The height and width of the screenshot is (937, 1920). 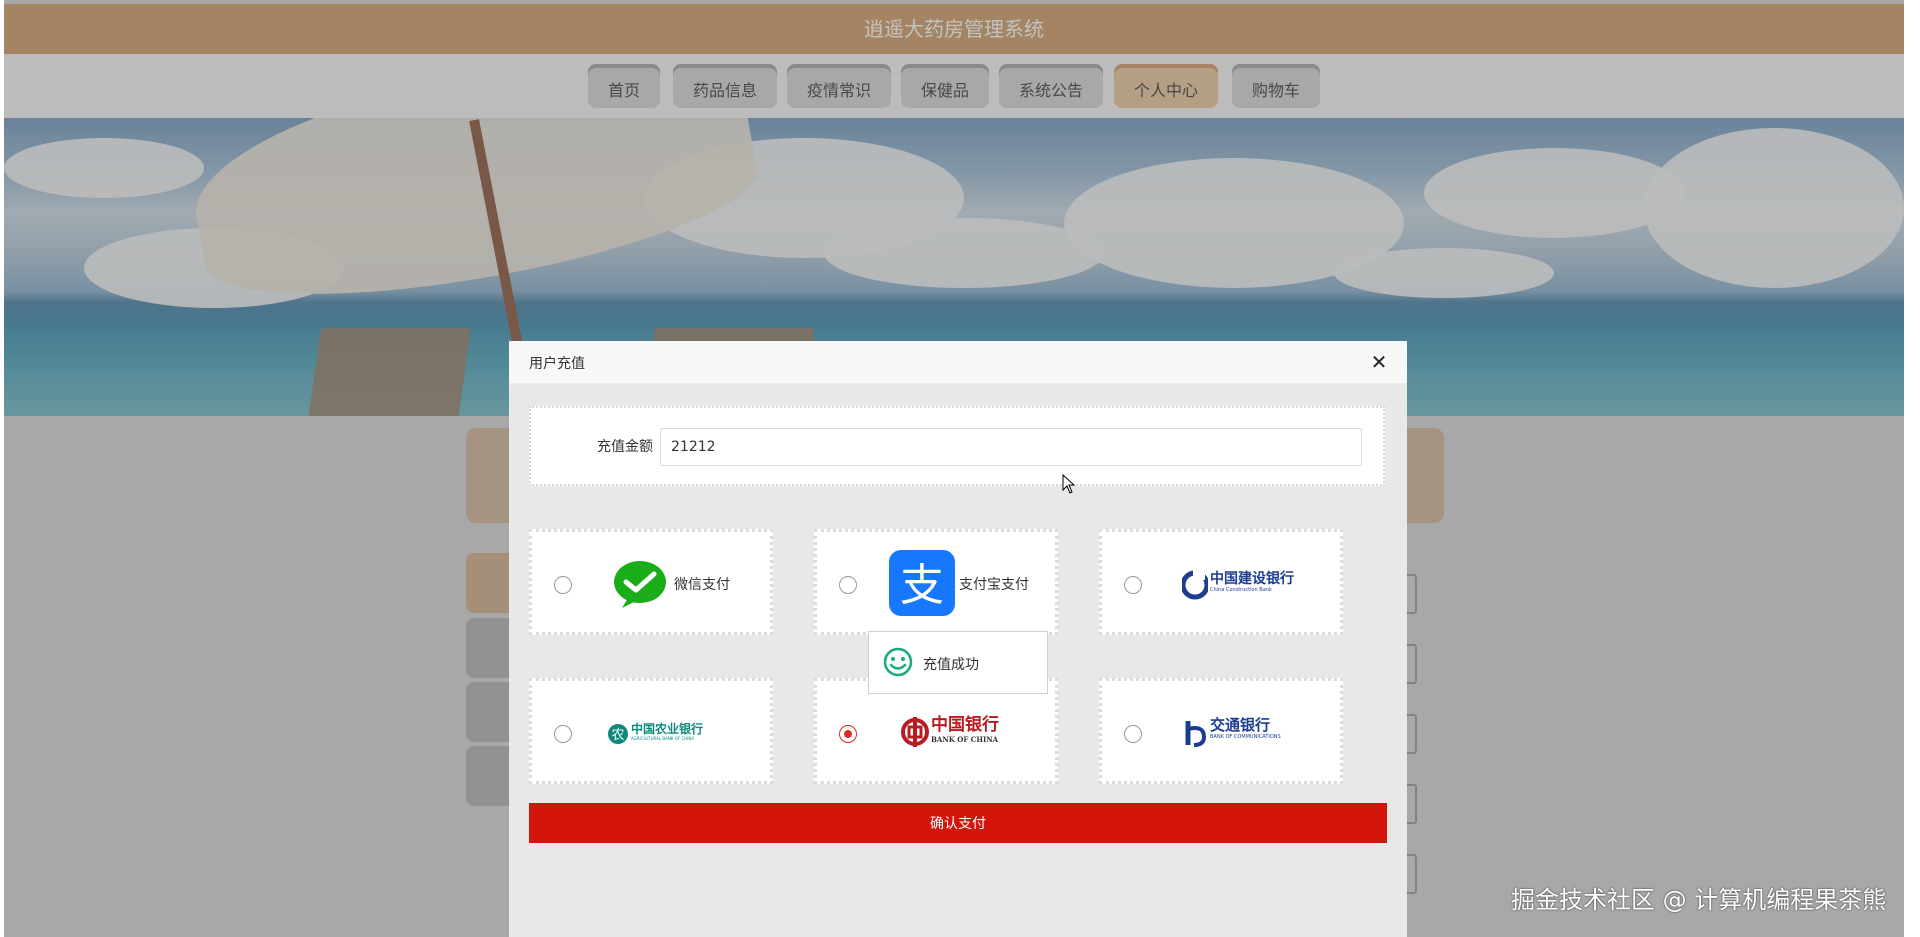 I want to click on ccb-logo-icon, so click(x=1195, y=585).